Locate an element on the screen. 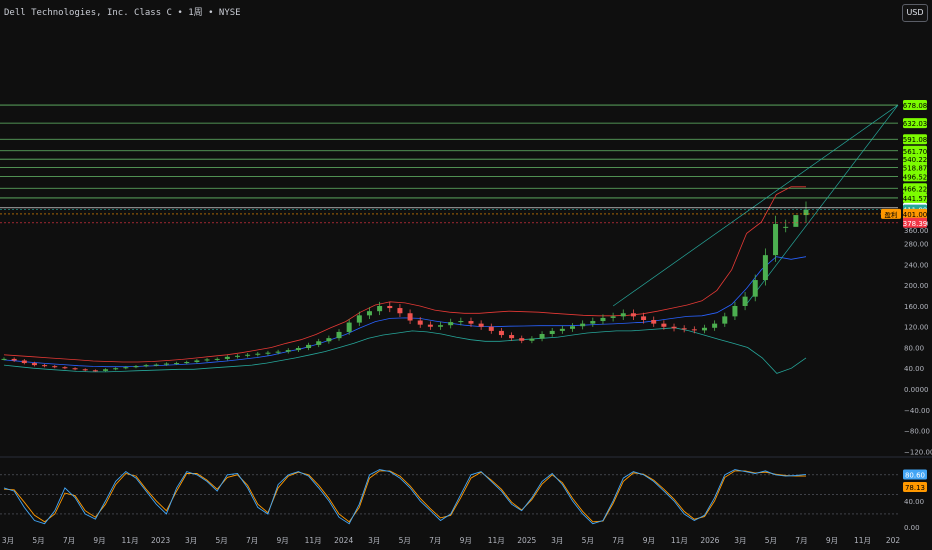 Image resolution: width=932 pixels, height=550 pixels. stoch-k-label: 80.60 is located at coordinates (915, 475).